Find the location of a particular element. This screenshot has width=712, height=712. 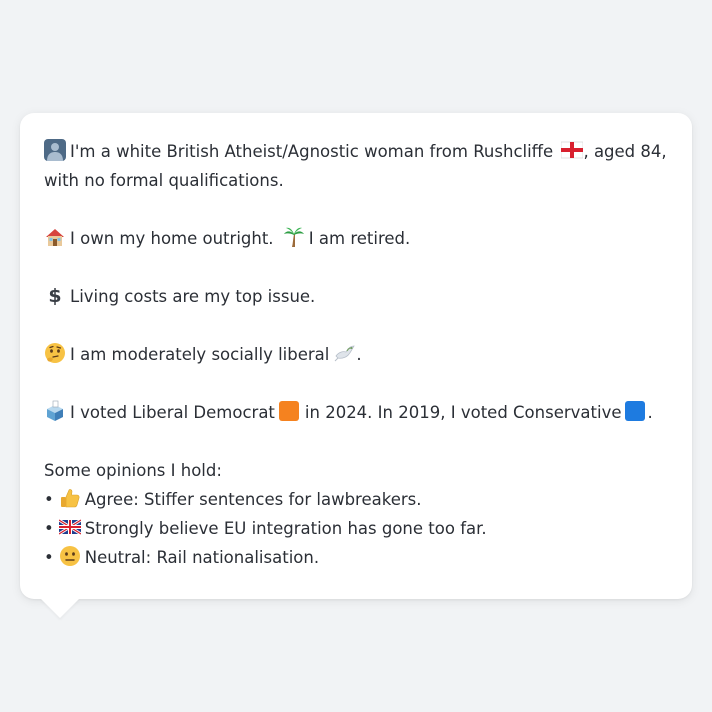

palm-tree-icon is located at coordinates (293, 237).